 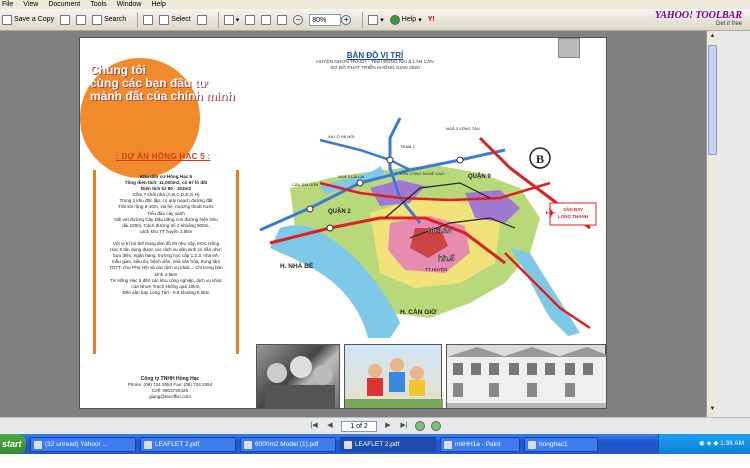 What do you see at coordinates (551, 213) in the screenshot?
I see `plane-icon: ✈` at bounding box center [551, 213].